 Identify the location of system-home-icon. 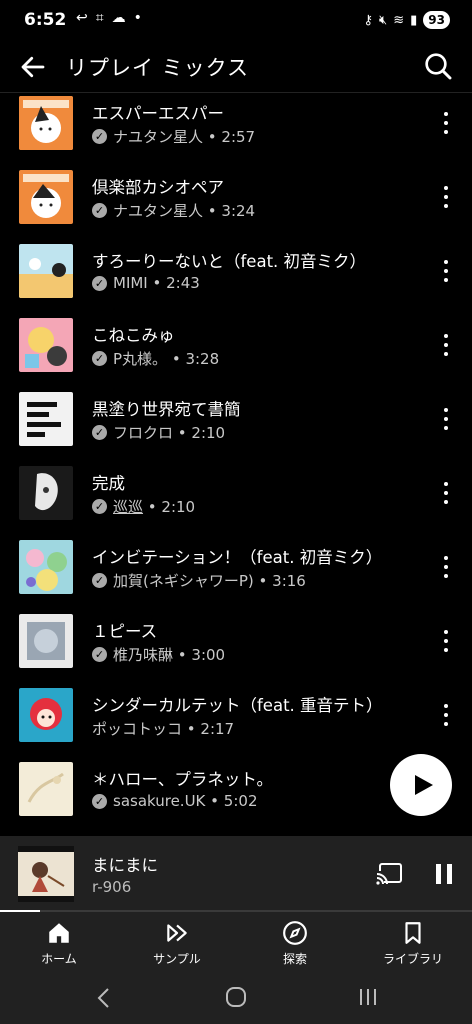
(236, 997).